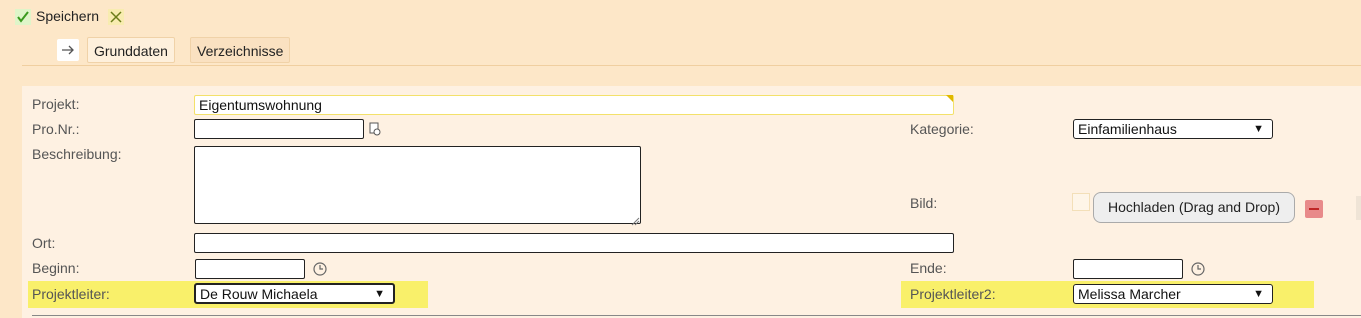  I want to click on projekt-input: Eigentumswohnung, so click(574, 105).